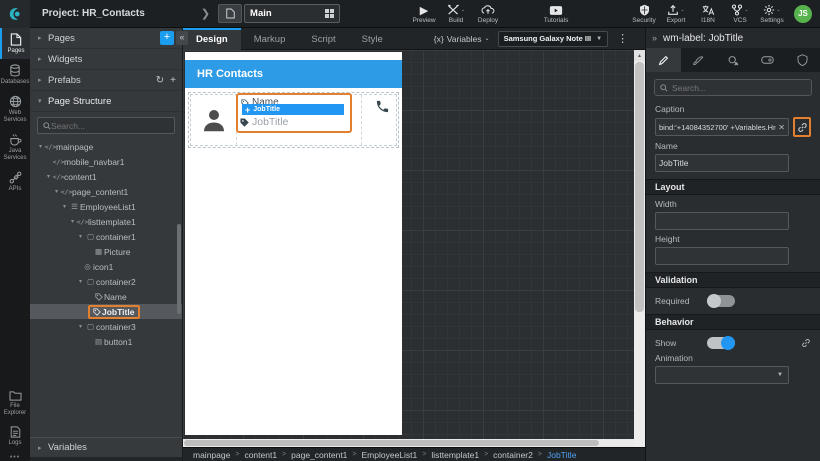 This screenshot has height=461, width=820. Describe the element at coordinates (299, 119) in the screenshot. I see `labels-cell: Name + JobTitle JobTitle` at that location.